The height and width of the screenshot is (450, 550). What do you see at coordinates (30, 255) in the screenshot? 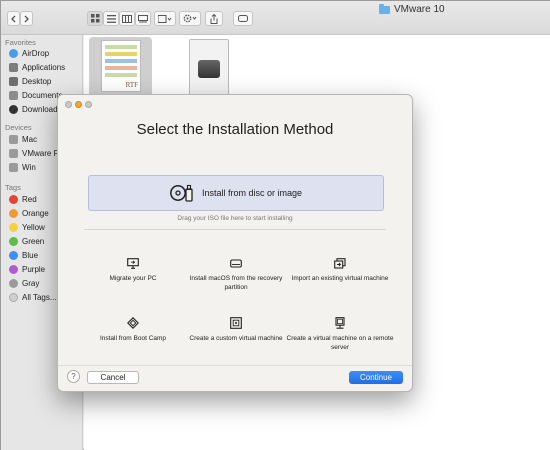
I see `sidebar-item-label: Blue` at bounding box center [30, 255].